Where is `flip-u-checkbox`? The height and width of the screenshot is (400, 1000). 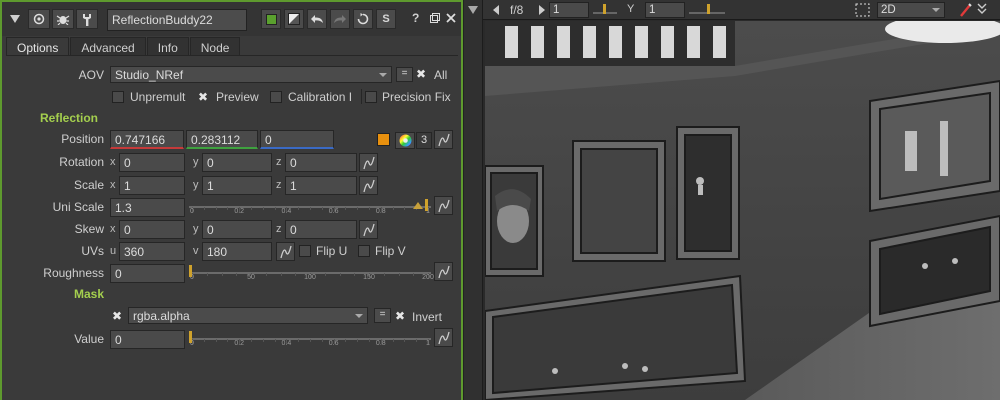
flip-u-checkbox is located at coordinates (305, 251).